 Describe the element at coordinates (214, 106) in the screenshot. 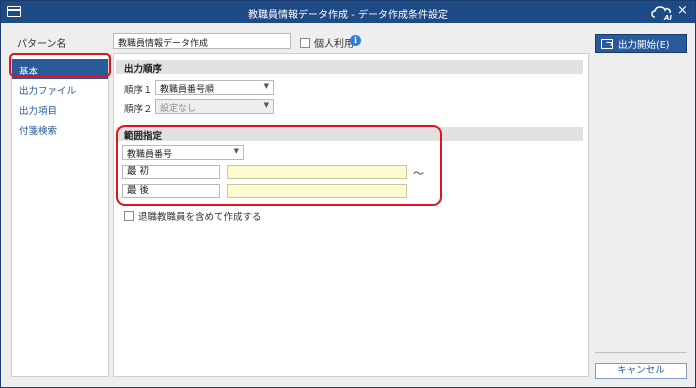

I see `order2-select: 設定なし ▼` at that location.